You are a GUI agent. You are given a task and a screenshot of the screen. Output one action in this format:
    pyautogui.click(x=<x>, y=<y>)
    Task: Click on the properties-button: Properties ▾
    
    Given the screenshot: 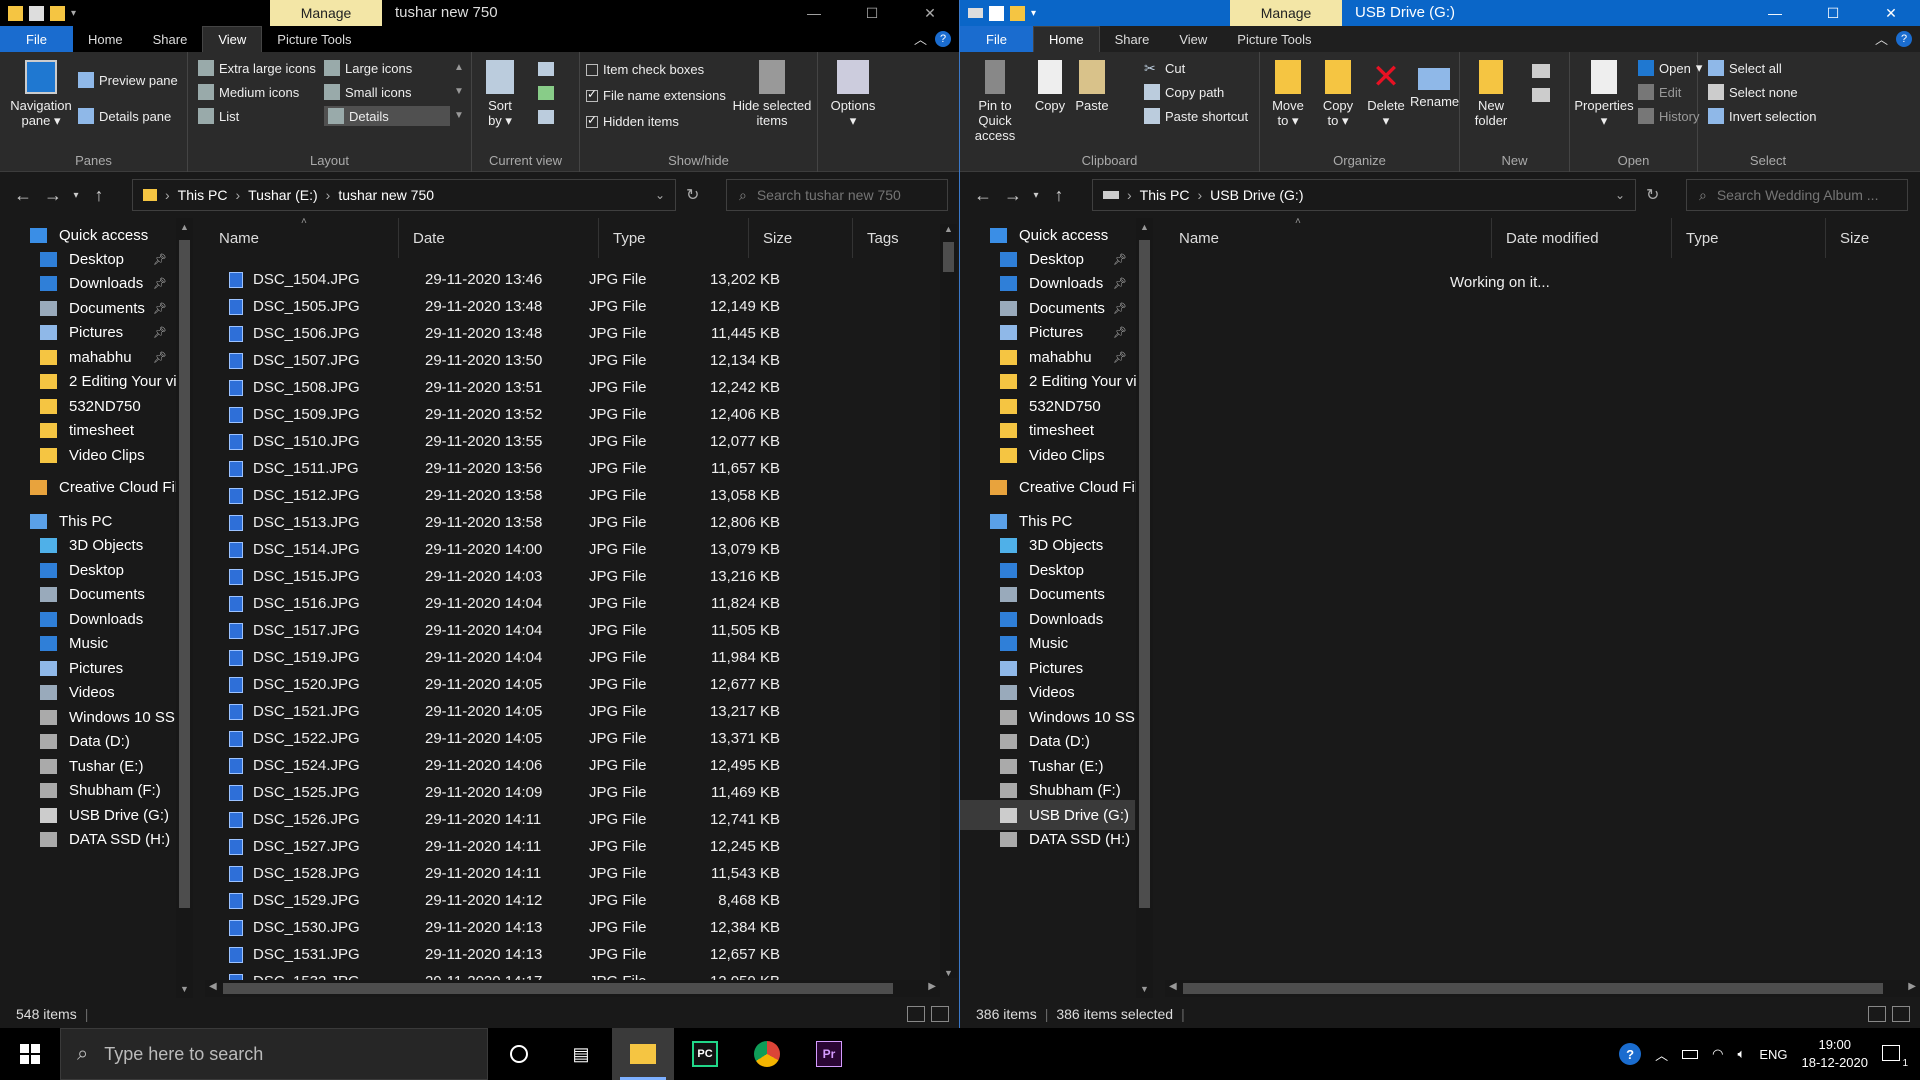 What is the action you would take?
    pyautogui.click(x=1604, y=94)
    